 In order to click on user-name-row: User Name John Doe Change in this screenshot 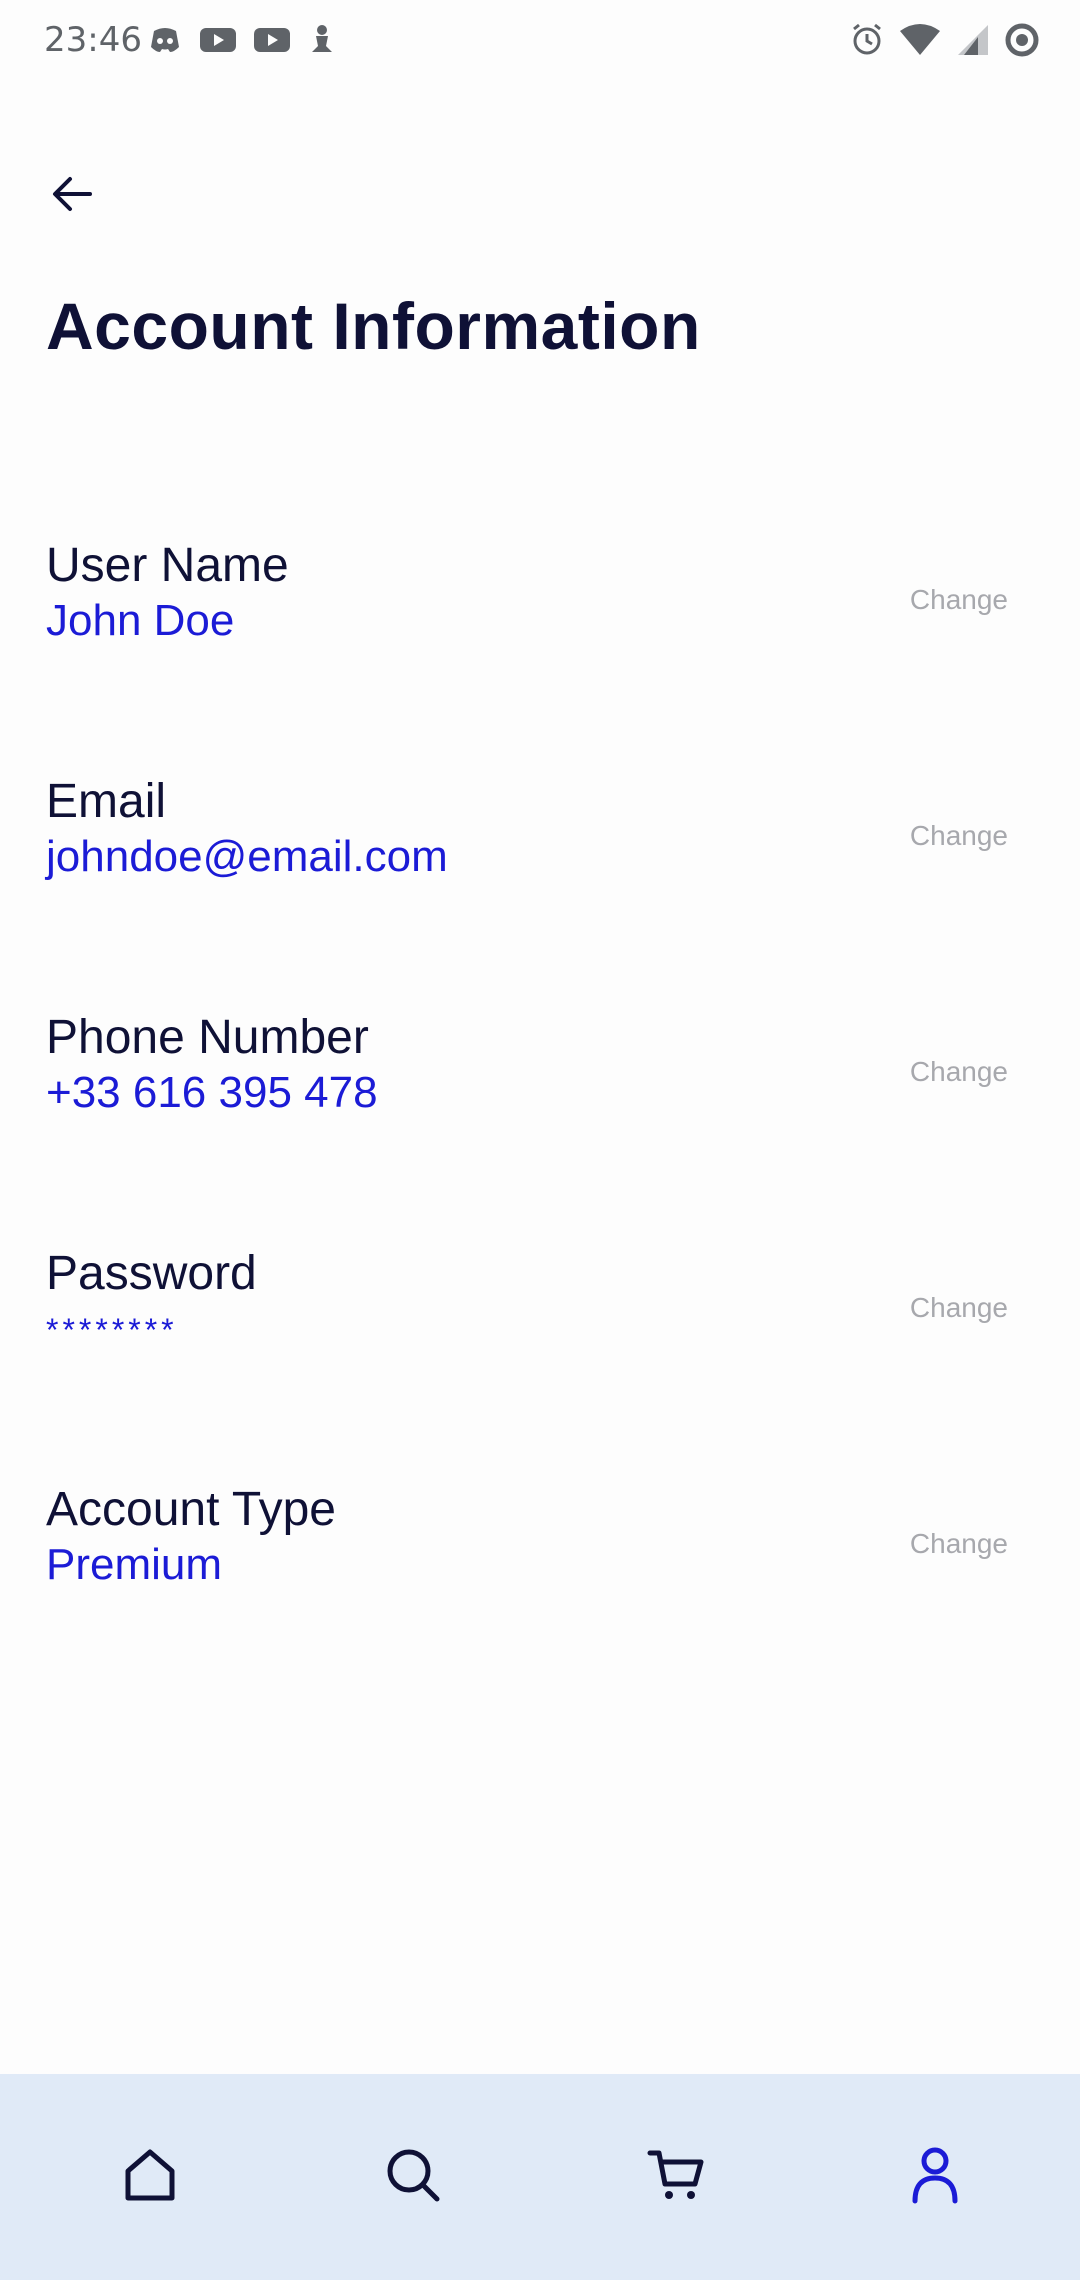, I will do `click(540, 618)`.